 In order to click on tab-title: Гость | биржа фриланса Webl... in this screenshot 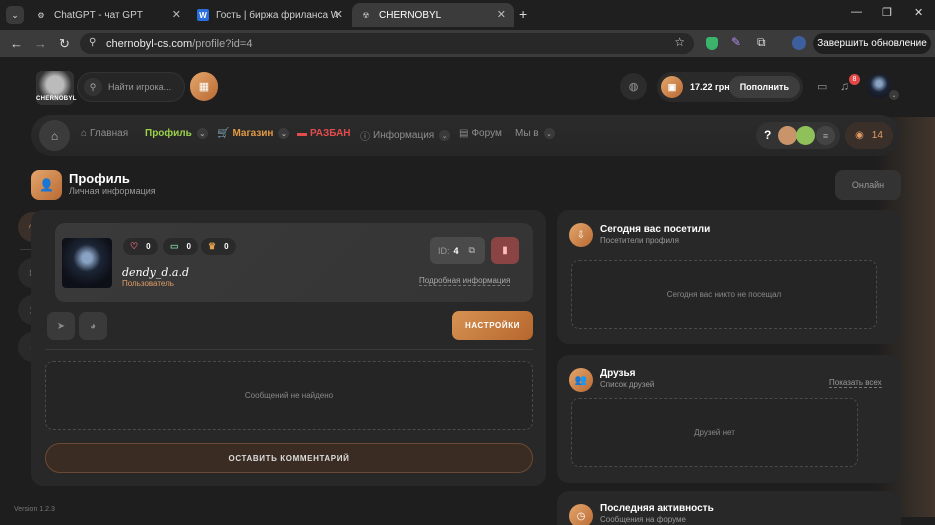, I will do `click(277, 15)`.